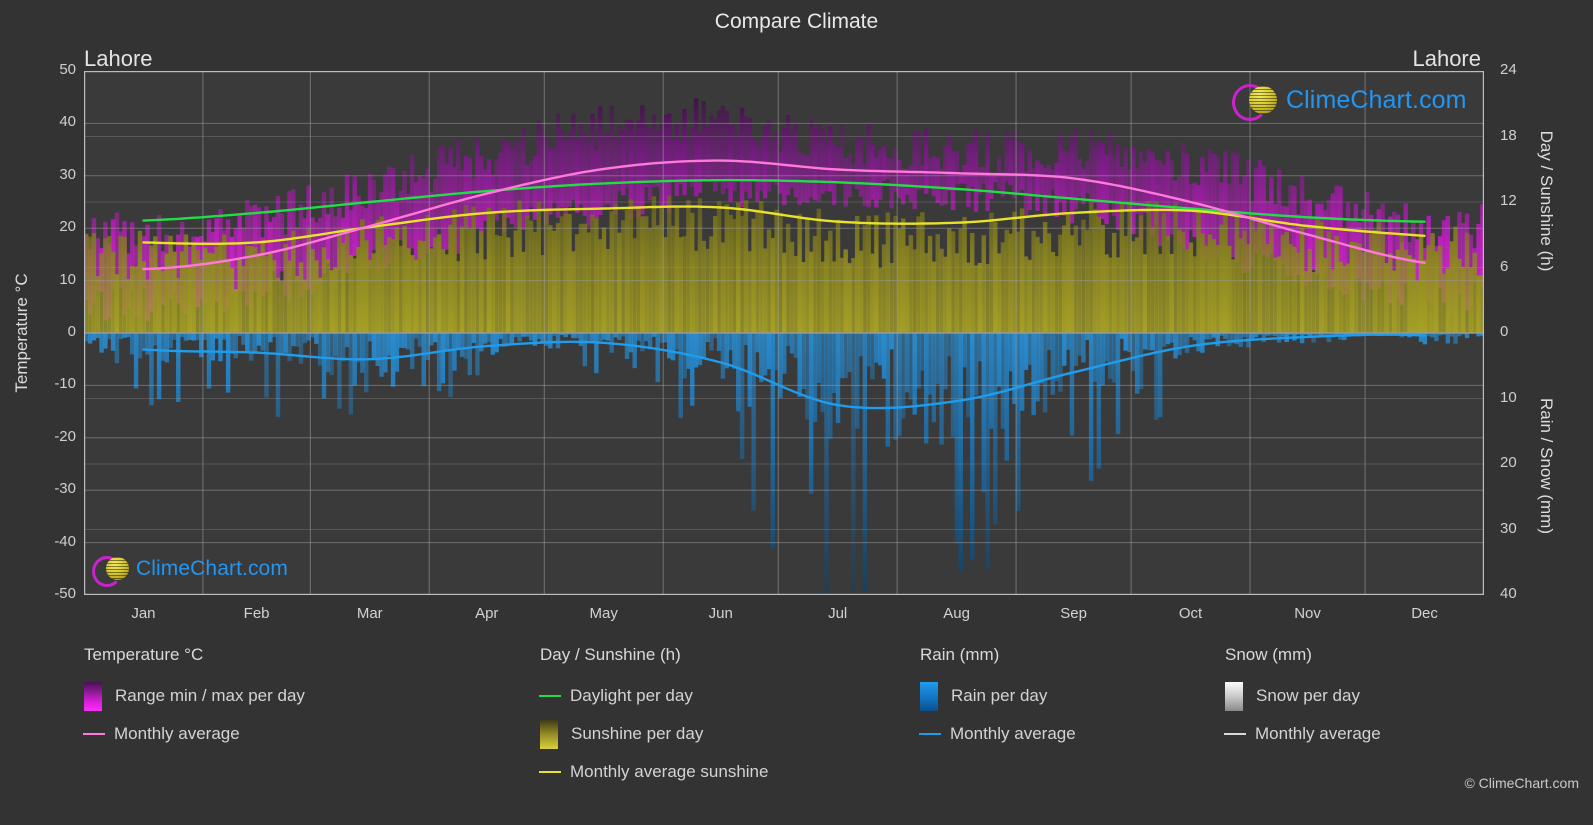  I want to click on y-tick-right-bottom: 20, so click(1508, 462).